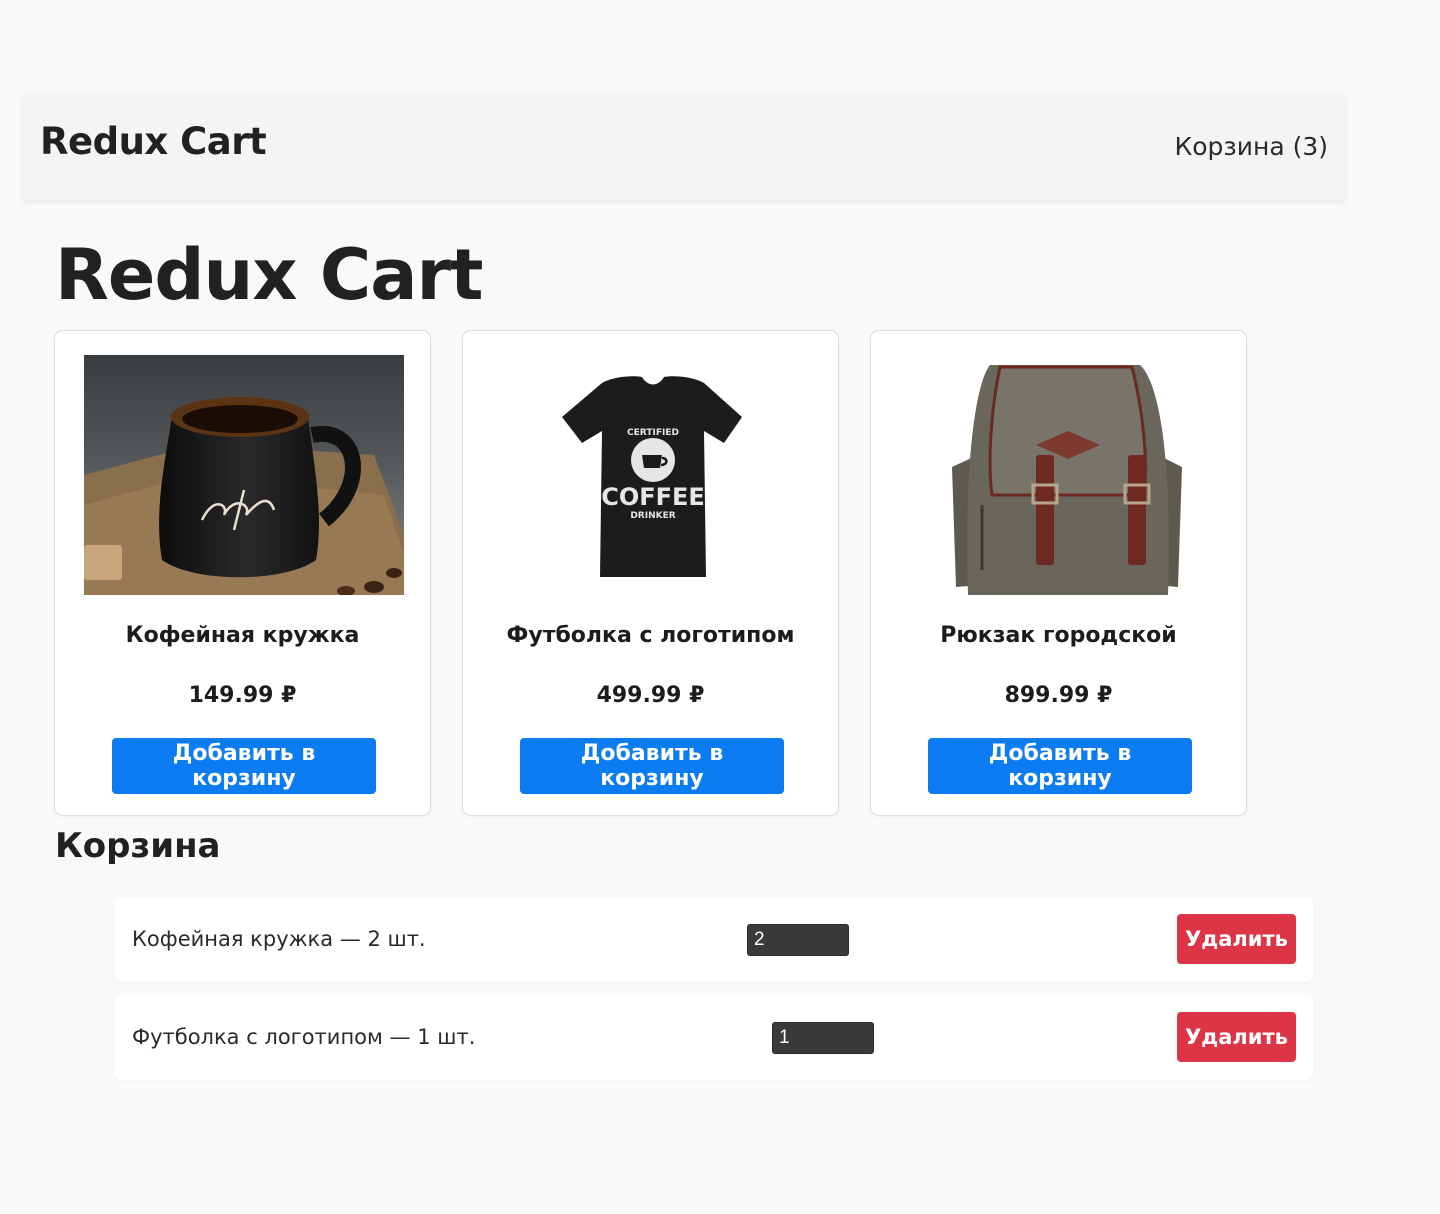 The width and height of the screenshot is (1440, 1214). Describe the element at coordinates (652, 475) in the screenshot. I see `tshirt-image: CERTIFIED COFFEE DRINKER` at that location.